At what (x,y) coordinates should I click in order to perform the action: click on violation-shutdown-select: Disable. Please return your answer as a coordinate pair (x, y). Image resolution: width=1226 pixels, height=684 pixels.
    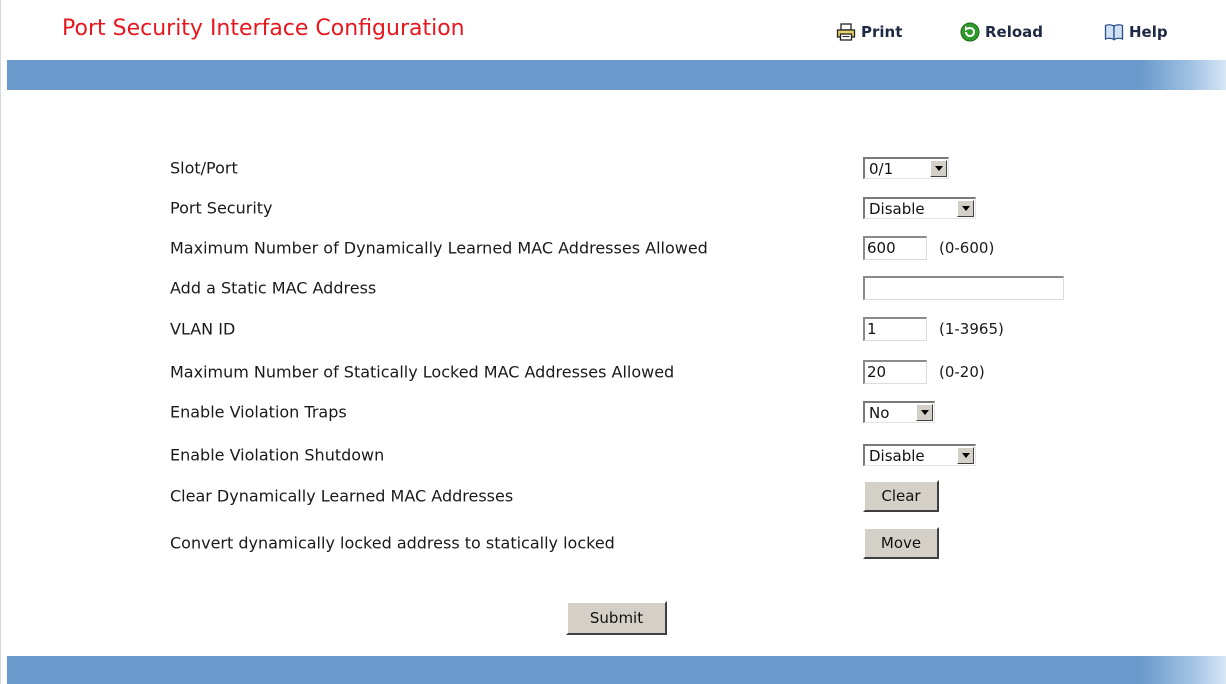
    Looking at the image, I should click on (919, 455).